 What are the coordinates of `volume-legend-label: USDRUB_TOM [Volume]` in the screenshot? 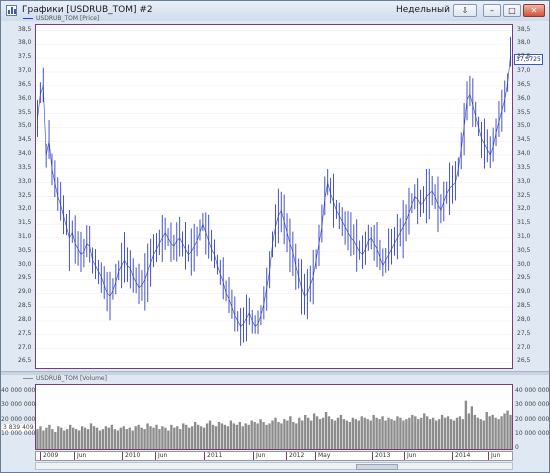 It's located at (71, 378).